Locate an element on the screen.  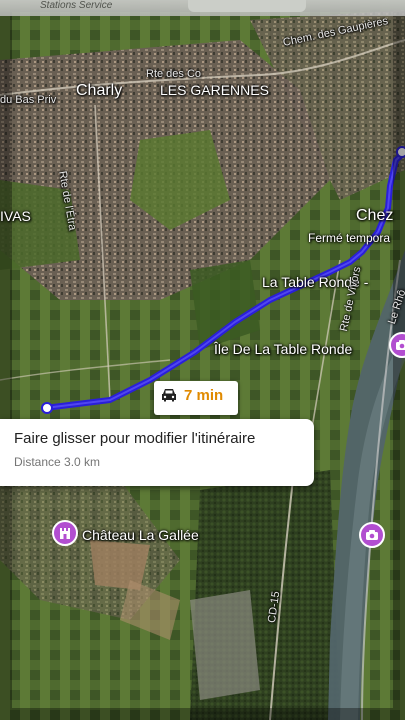
route-start-dot is located at coordinates (47, 408).